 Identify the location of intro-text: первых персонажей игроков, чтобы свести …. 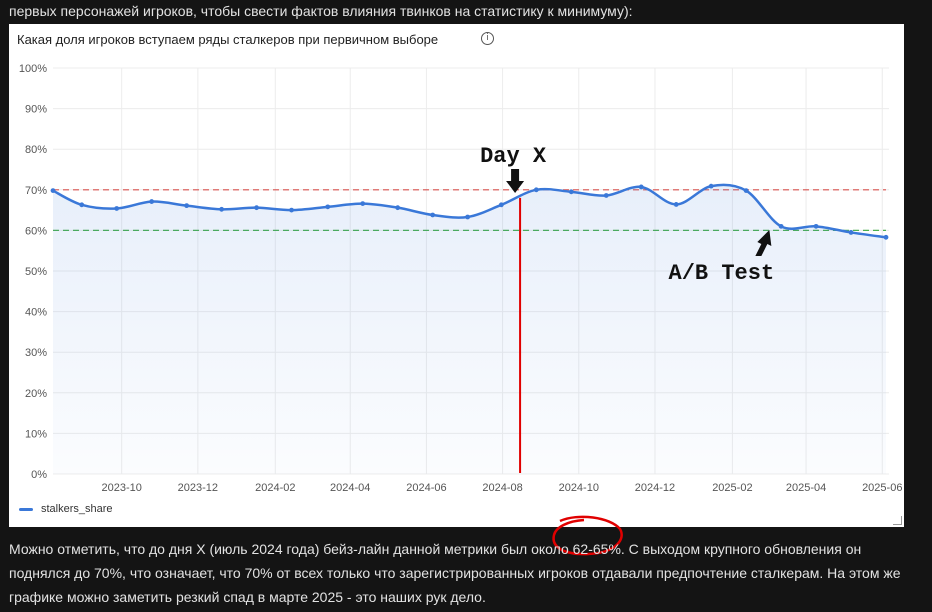
(321, 11).